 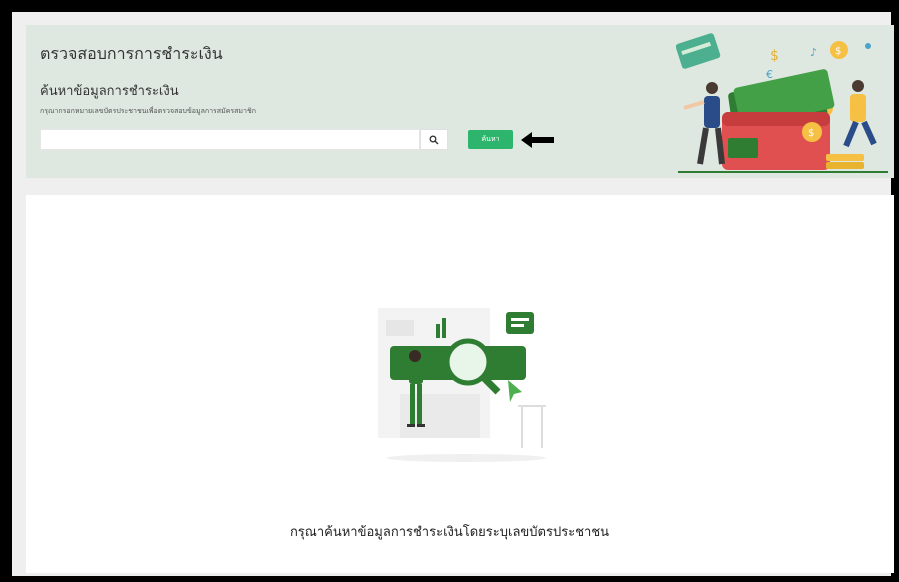 I want to click on empty-state-illustration, so click(x=462, y=385).